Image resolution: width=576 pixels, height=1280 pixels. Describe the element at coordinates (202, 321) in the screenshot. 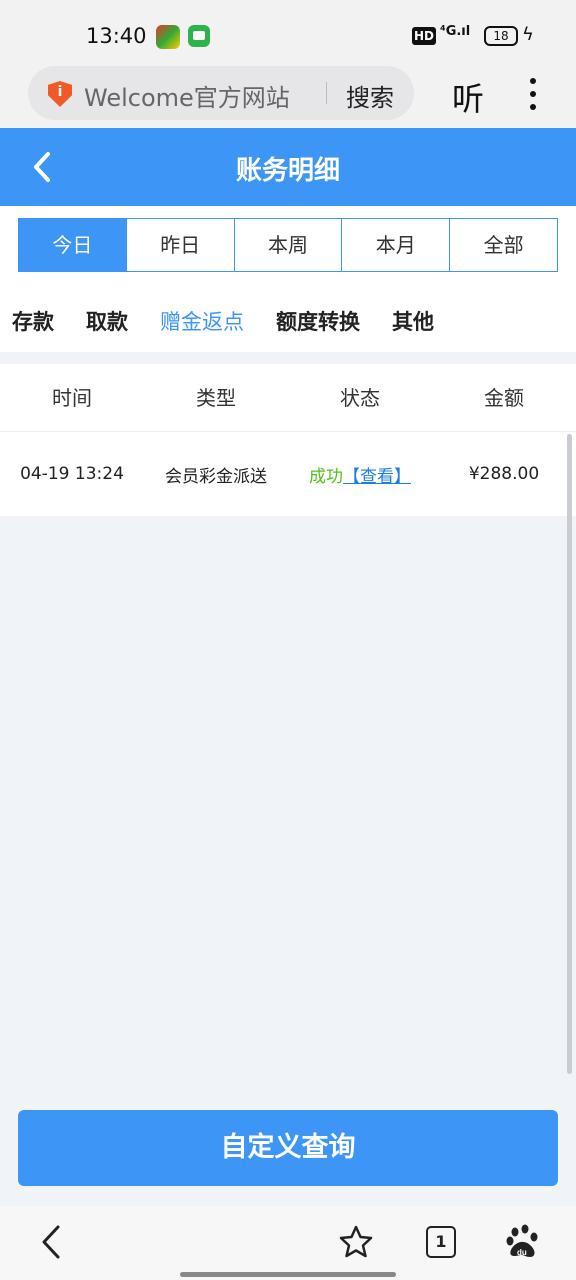

I see `tab-bonus-rebate: 赠金返点` at that location.